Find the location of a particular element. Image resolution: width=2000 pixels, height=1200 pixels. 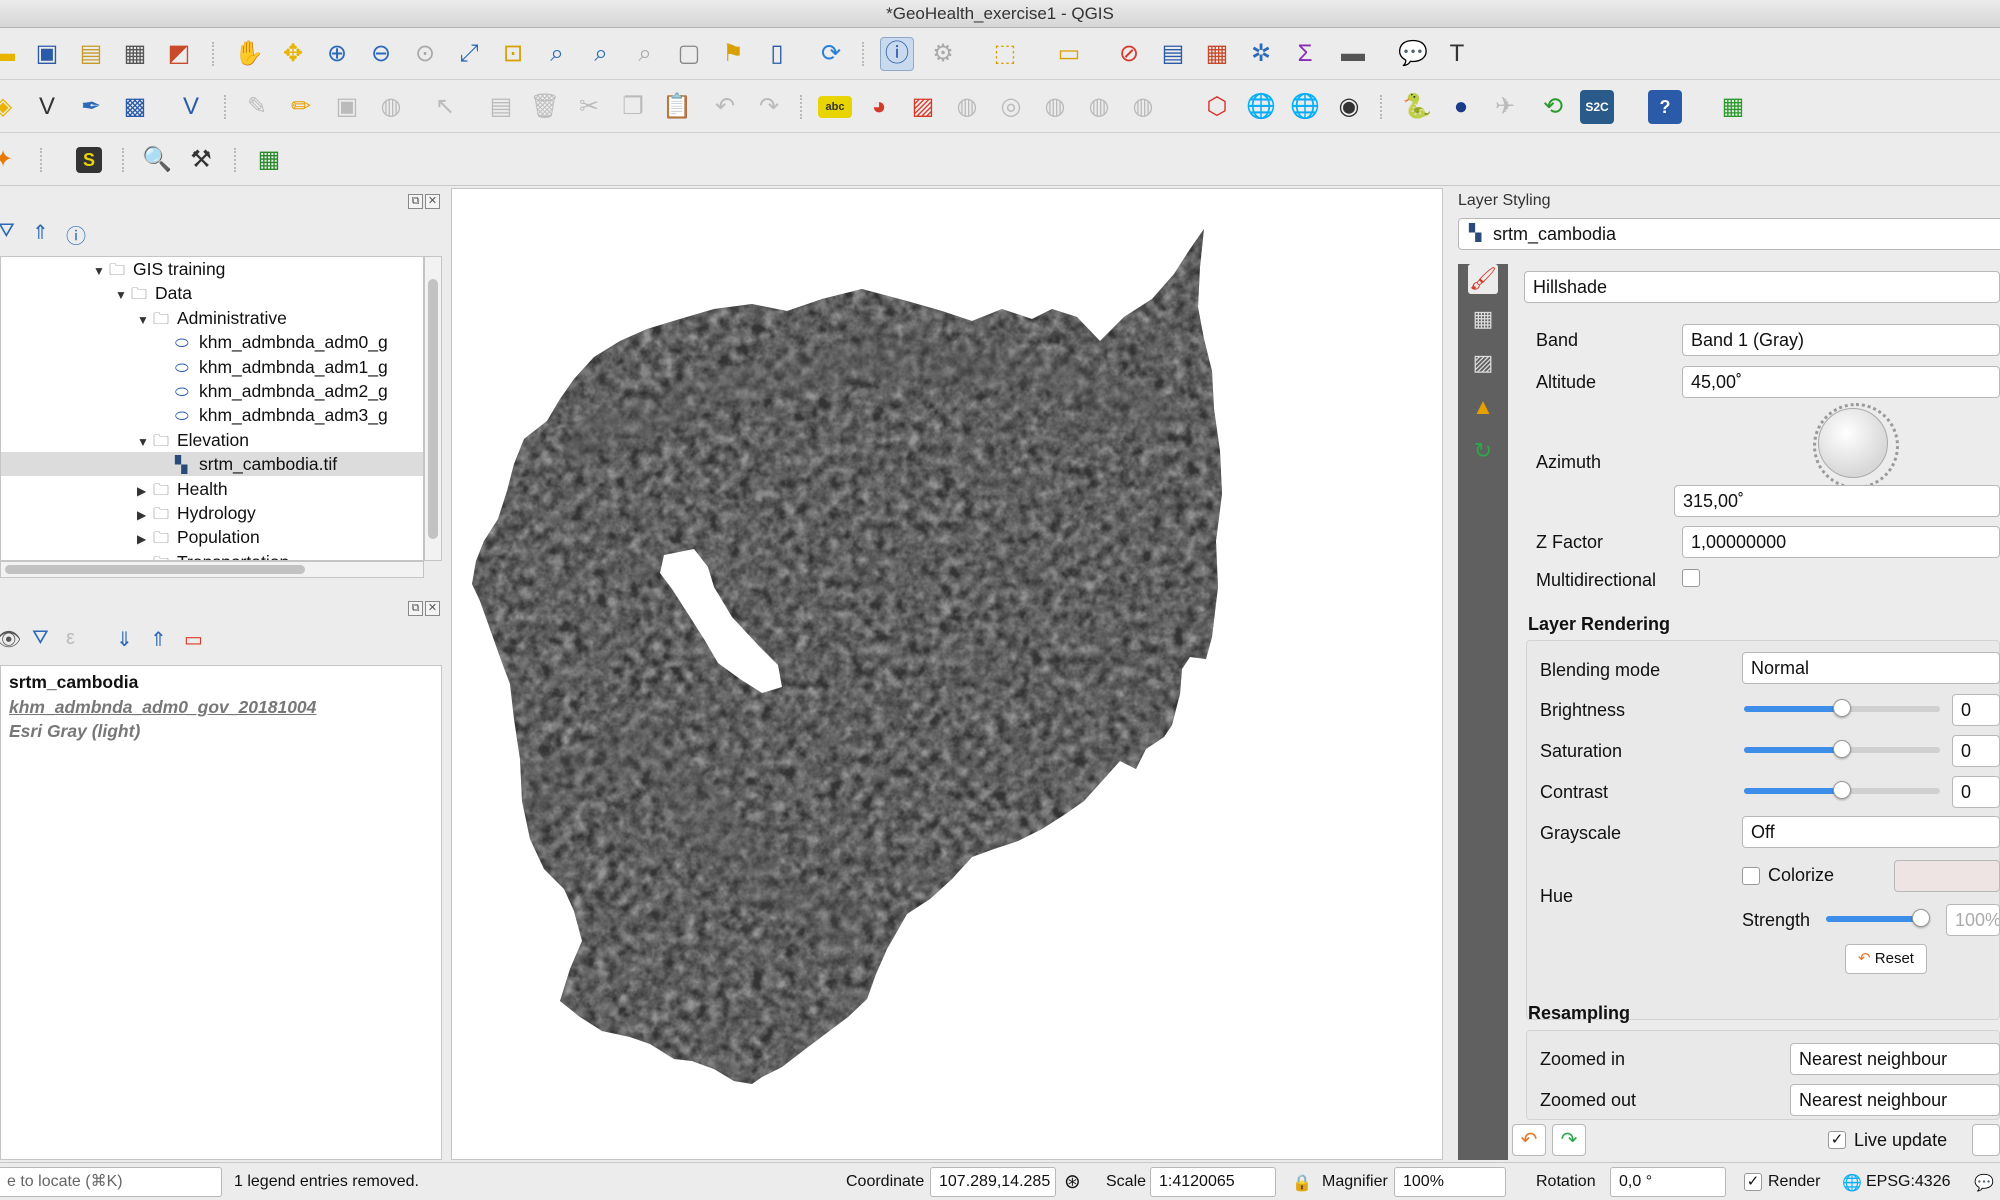

refresh-icon: ⟳ is located at coordinates (831, 54).